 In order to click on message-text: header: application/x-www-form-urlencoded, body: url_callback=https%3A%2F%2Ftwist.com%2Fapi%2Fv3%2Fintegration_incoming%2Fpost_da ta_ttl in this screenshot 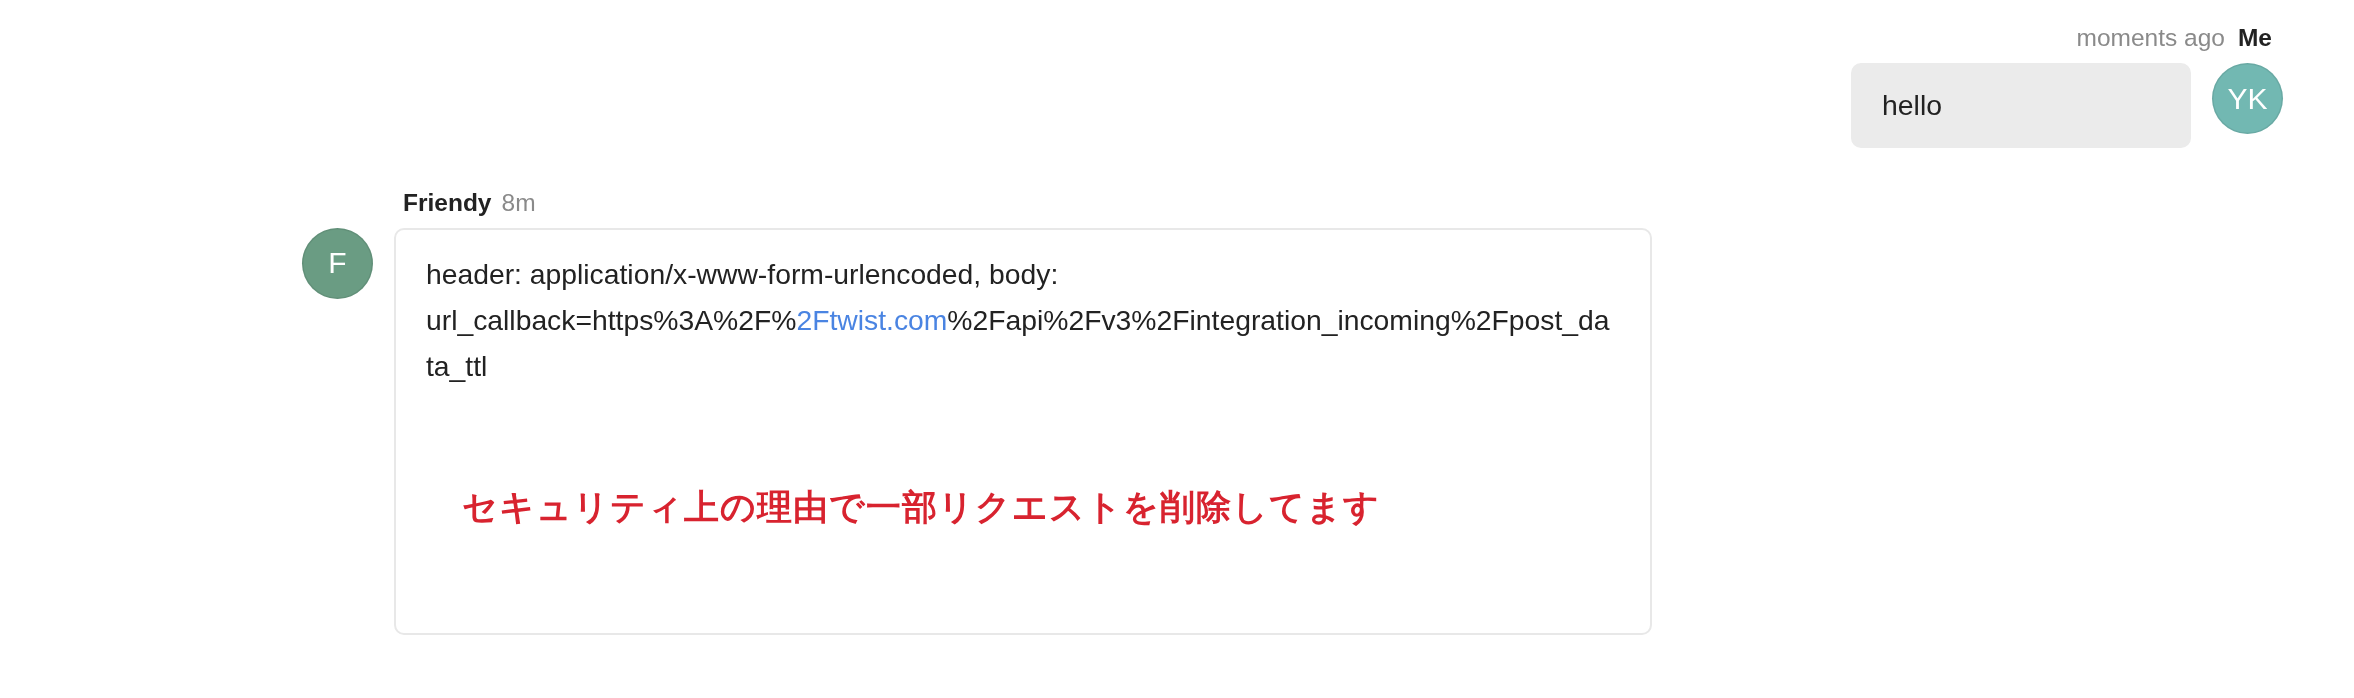, I will do `click(1018, 320)`.